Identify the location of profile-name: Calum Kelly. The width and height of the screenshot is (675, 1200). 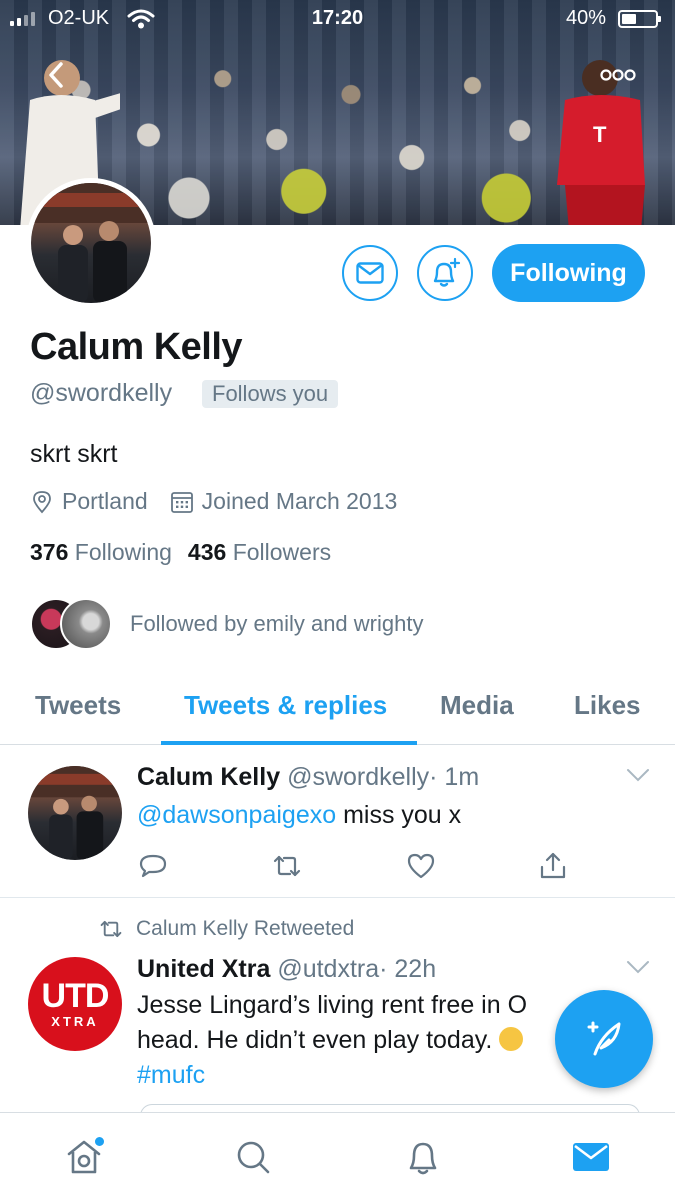
(136, 347).